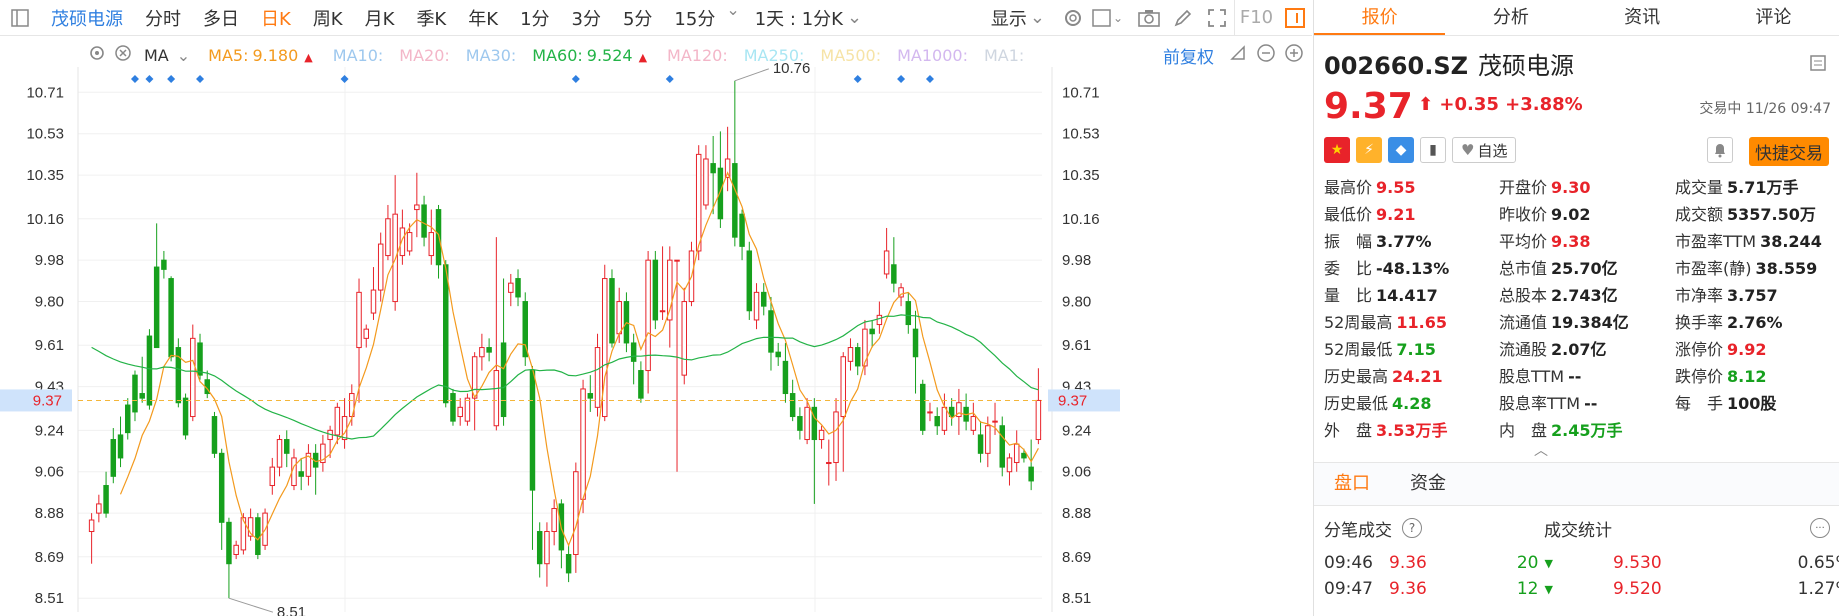  I want to click on section-tab: 资金, so click(1428, 484).